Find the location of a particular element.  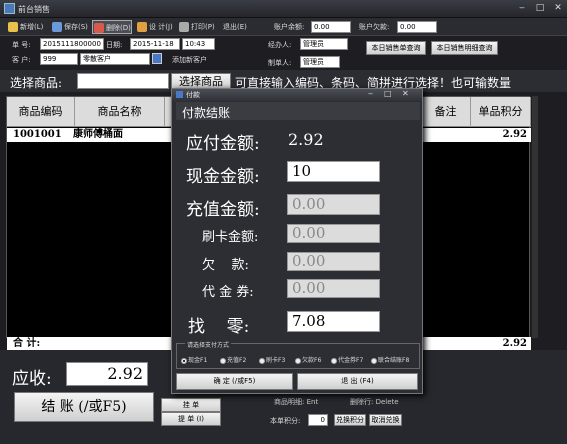

cancel-redeem-button: 取消兑换 is located at coordinates (385, 420).